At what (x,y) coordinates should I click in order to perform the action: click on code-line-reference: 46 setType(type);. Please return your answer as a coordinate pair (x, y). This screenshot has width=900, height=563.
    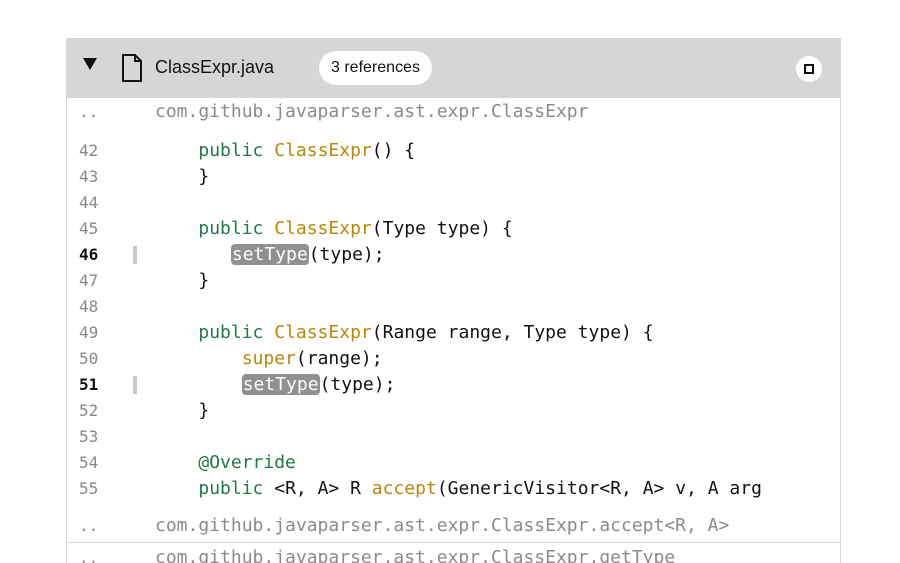
    Looking at the image, I should click on (453, 255).